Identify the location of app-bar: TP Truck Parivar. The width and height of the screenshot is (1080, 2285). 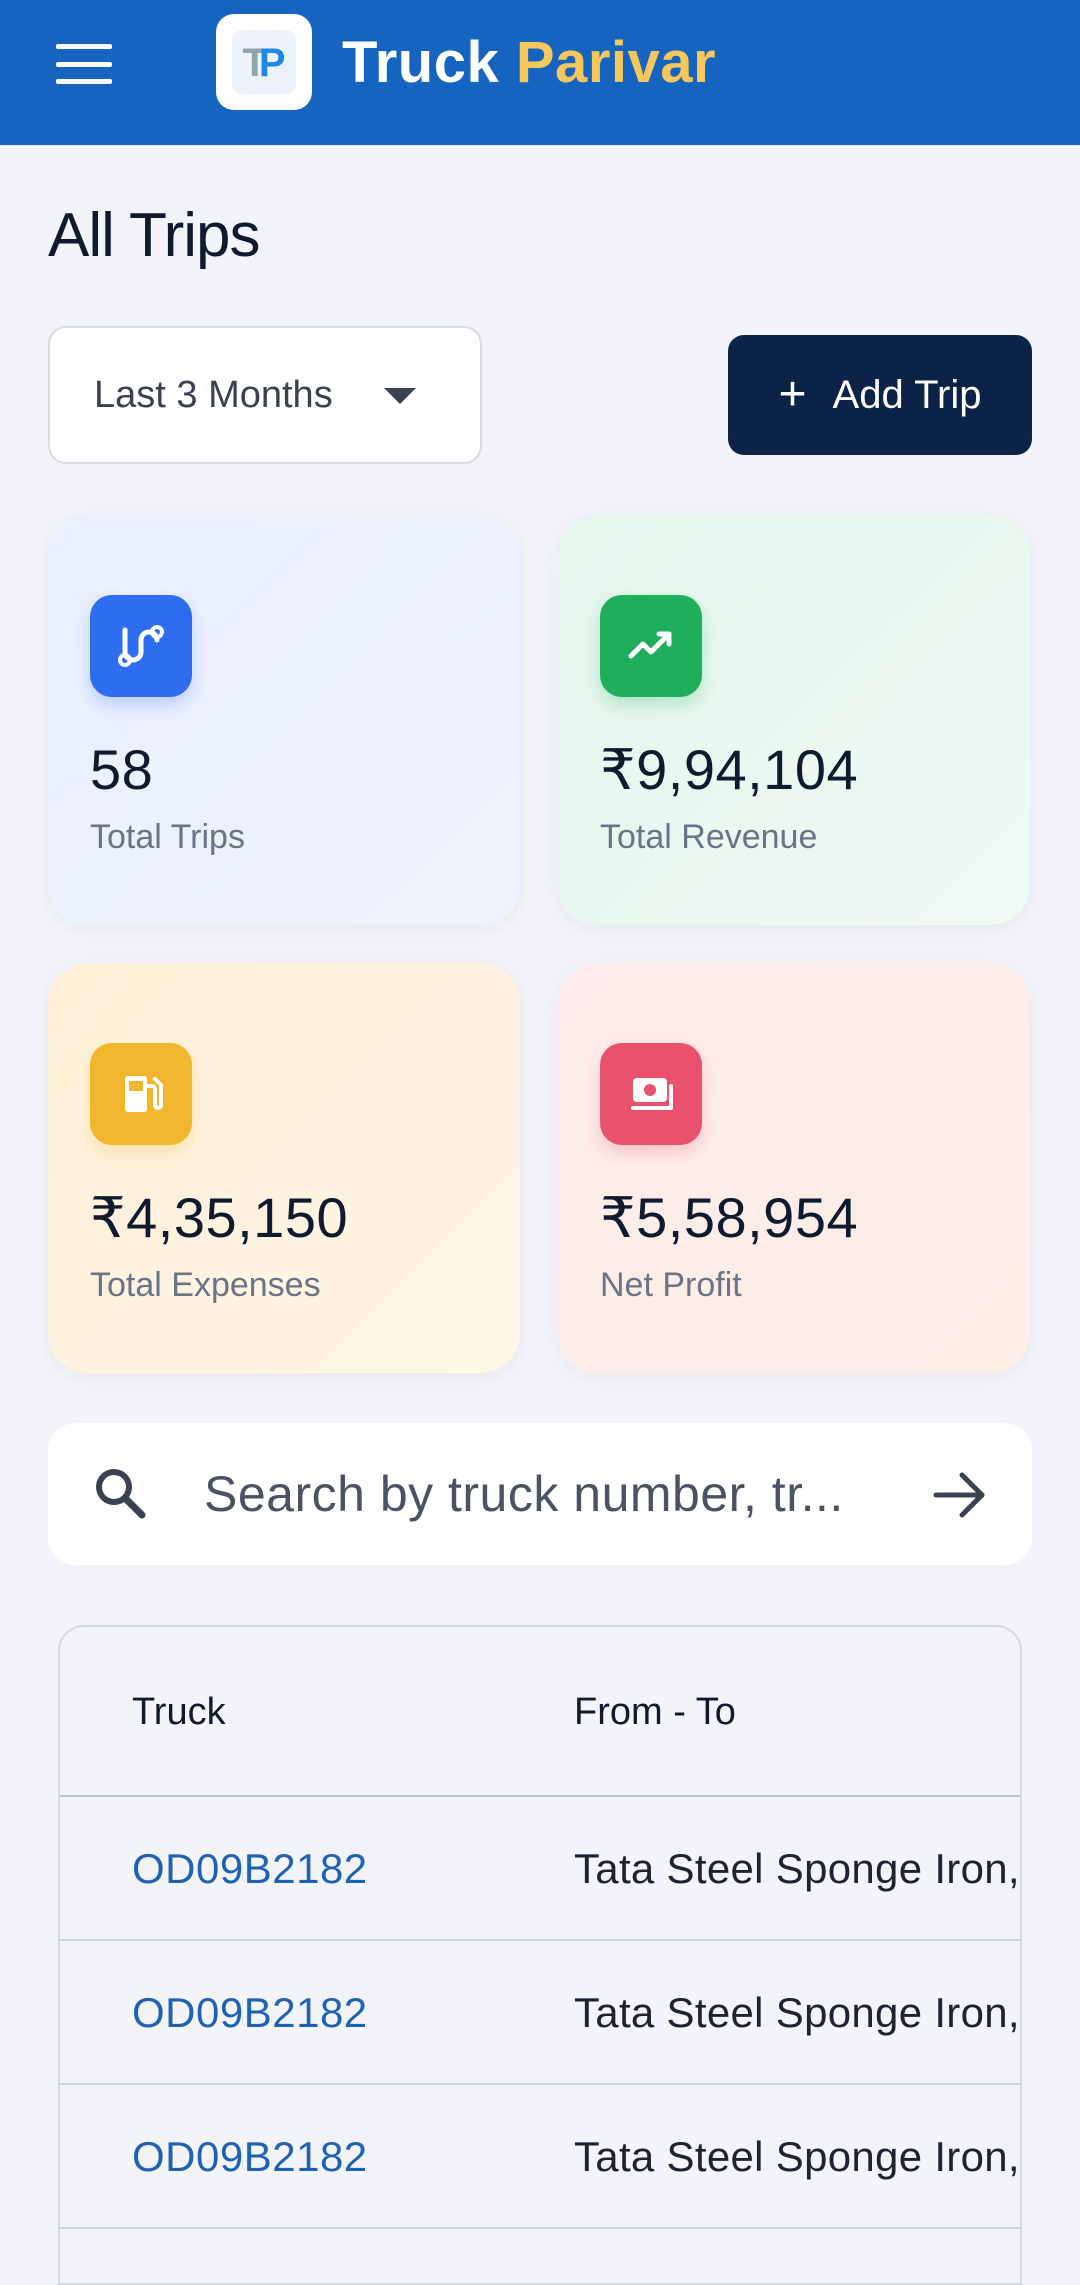
(540, 72).